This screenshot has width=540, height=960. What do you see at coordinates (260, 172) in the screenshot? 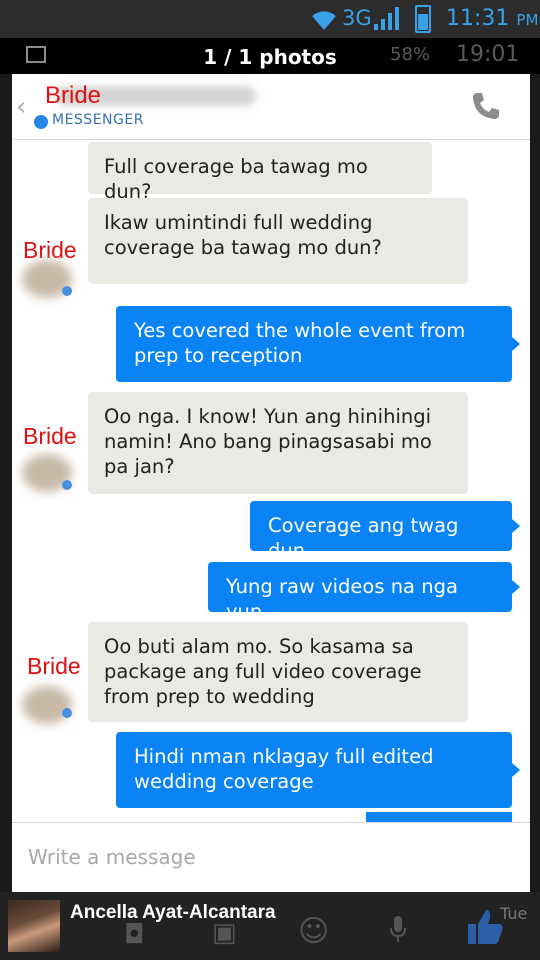
I see `incoming-message: Full coverage ba tawag mo dun?` at bounding box center [260, 172].